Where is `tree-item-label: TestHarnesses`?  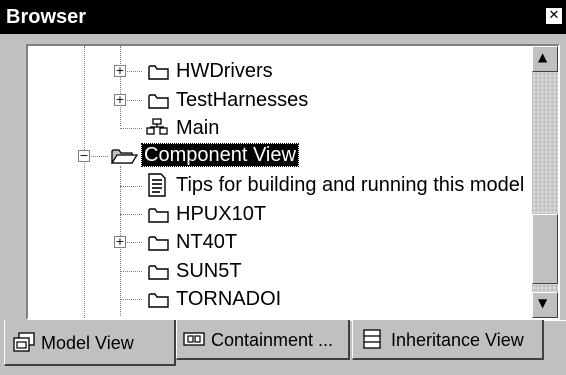 tree-item-label: TestHarnesses is located at coordinates (242, 100).